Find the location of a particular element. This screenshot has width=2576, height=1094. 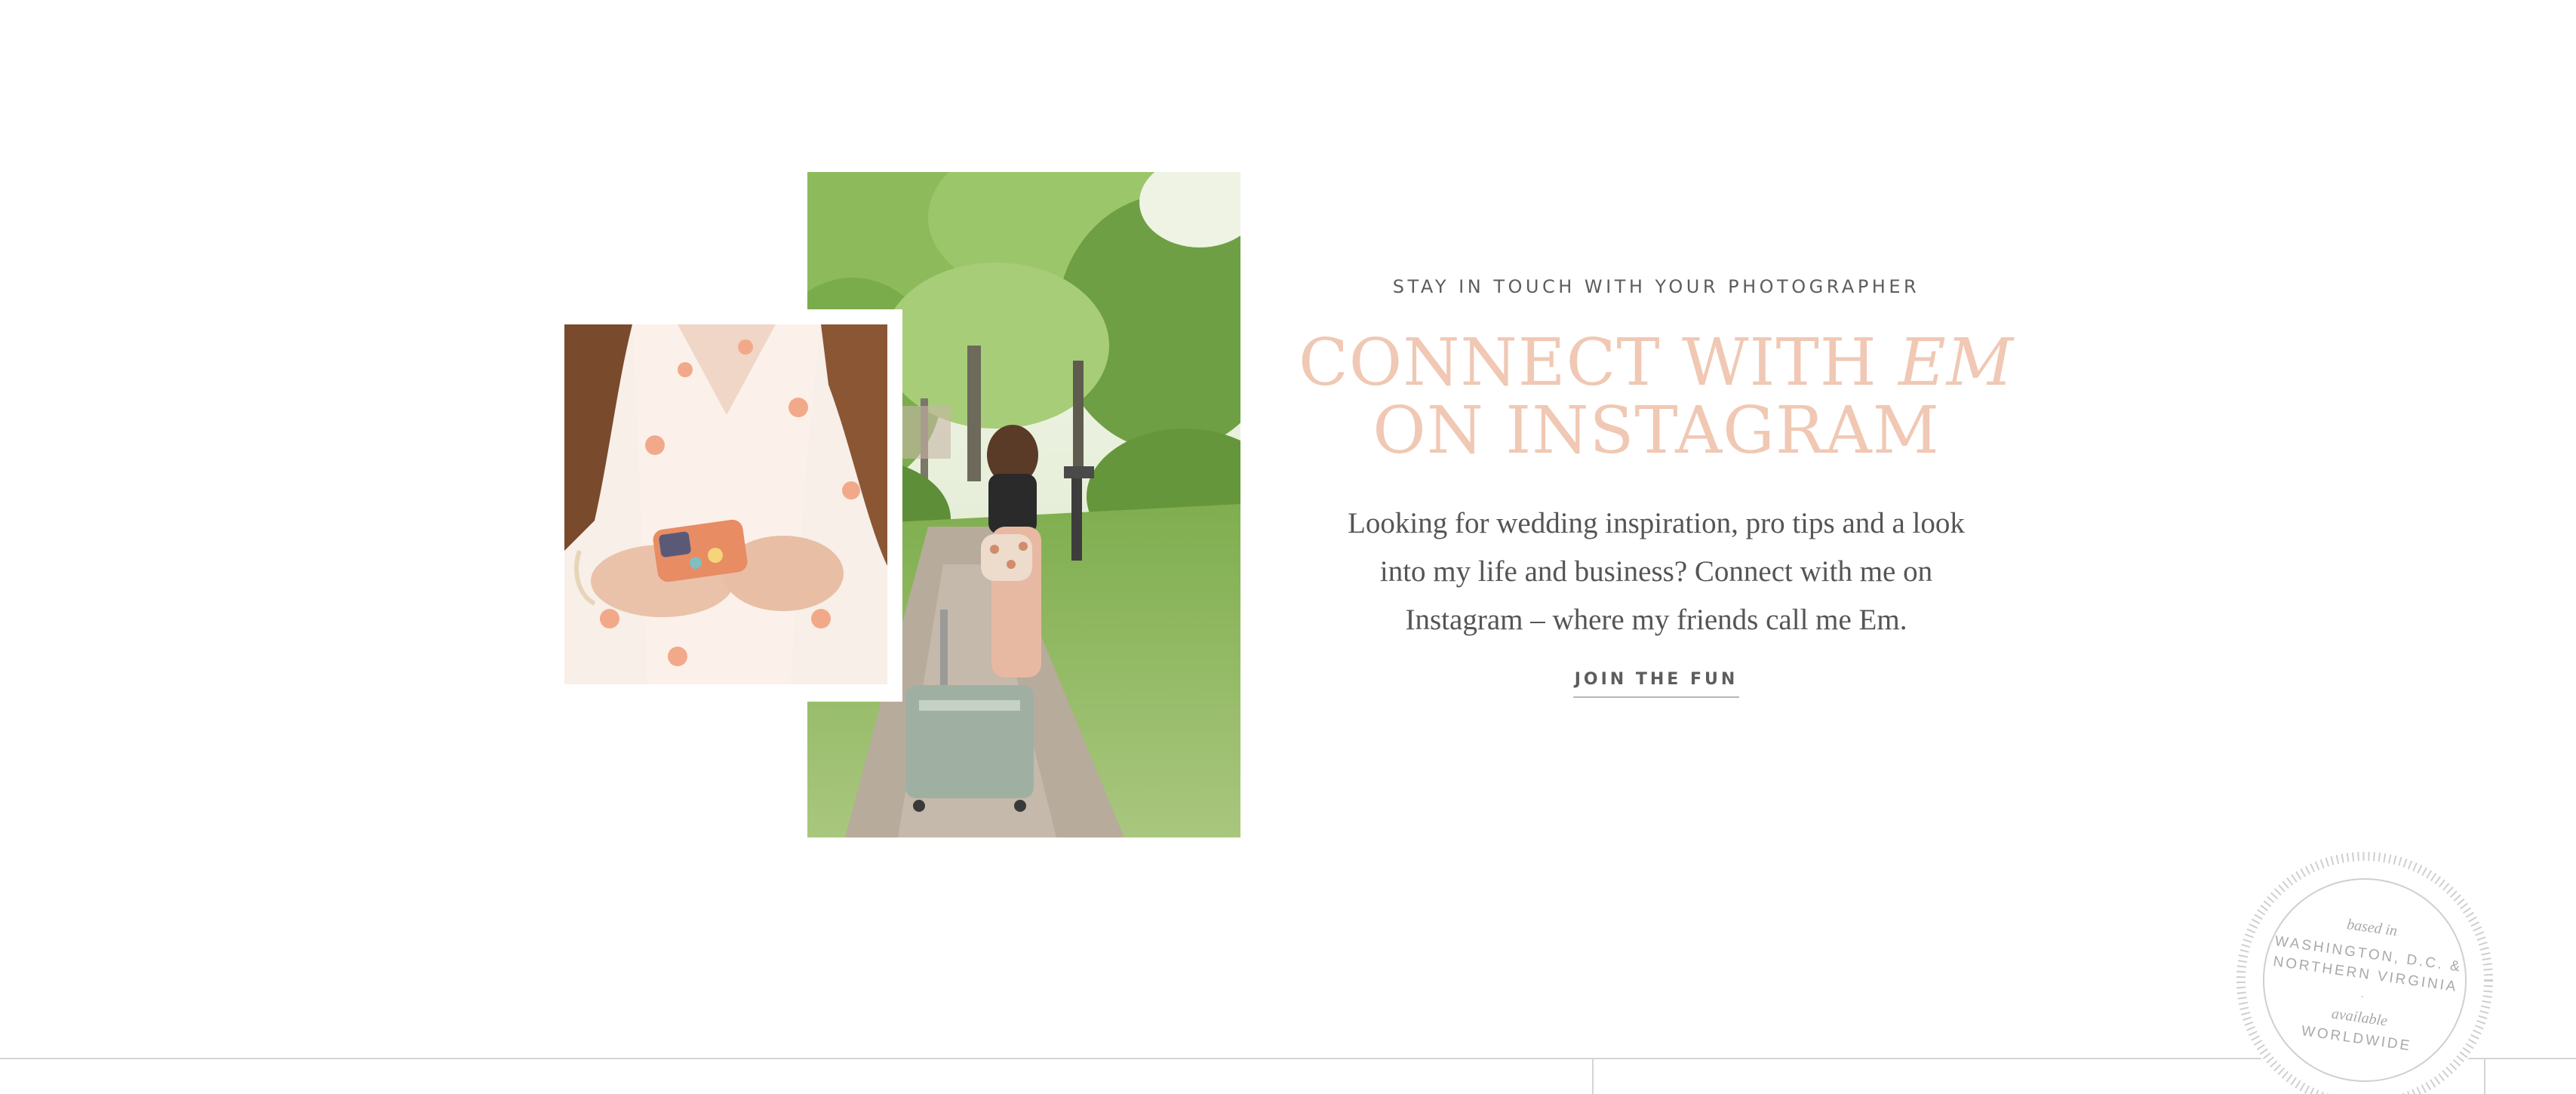

footer-column-divider is located at coordinates (1593, 1076).